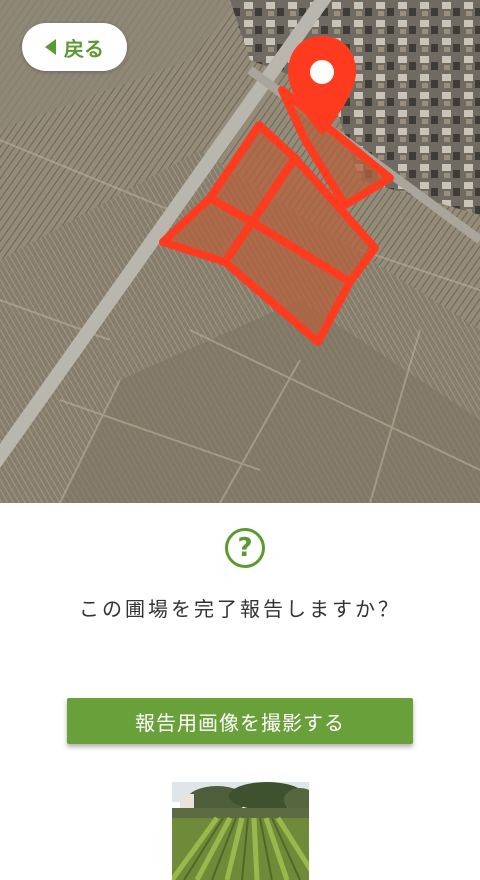  What do you see at coordinates (240, 721) in the screenshot?
I see `capture-report-image-button: 報告用画像を撮影する` at bounding box center [240, 721].